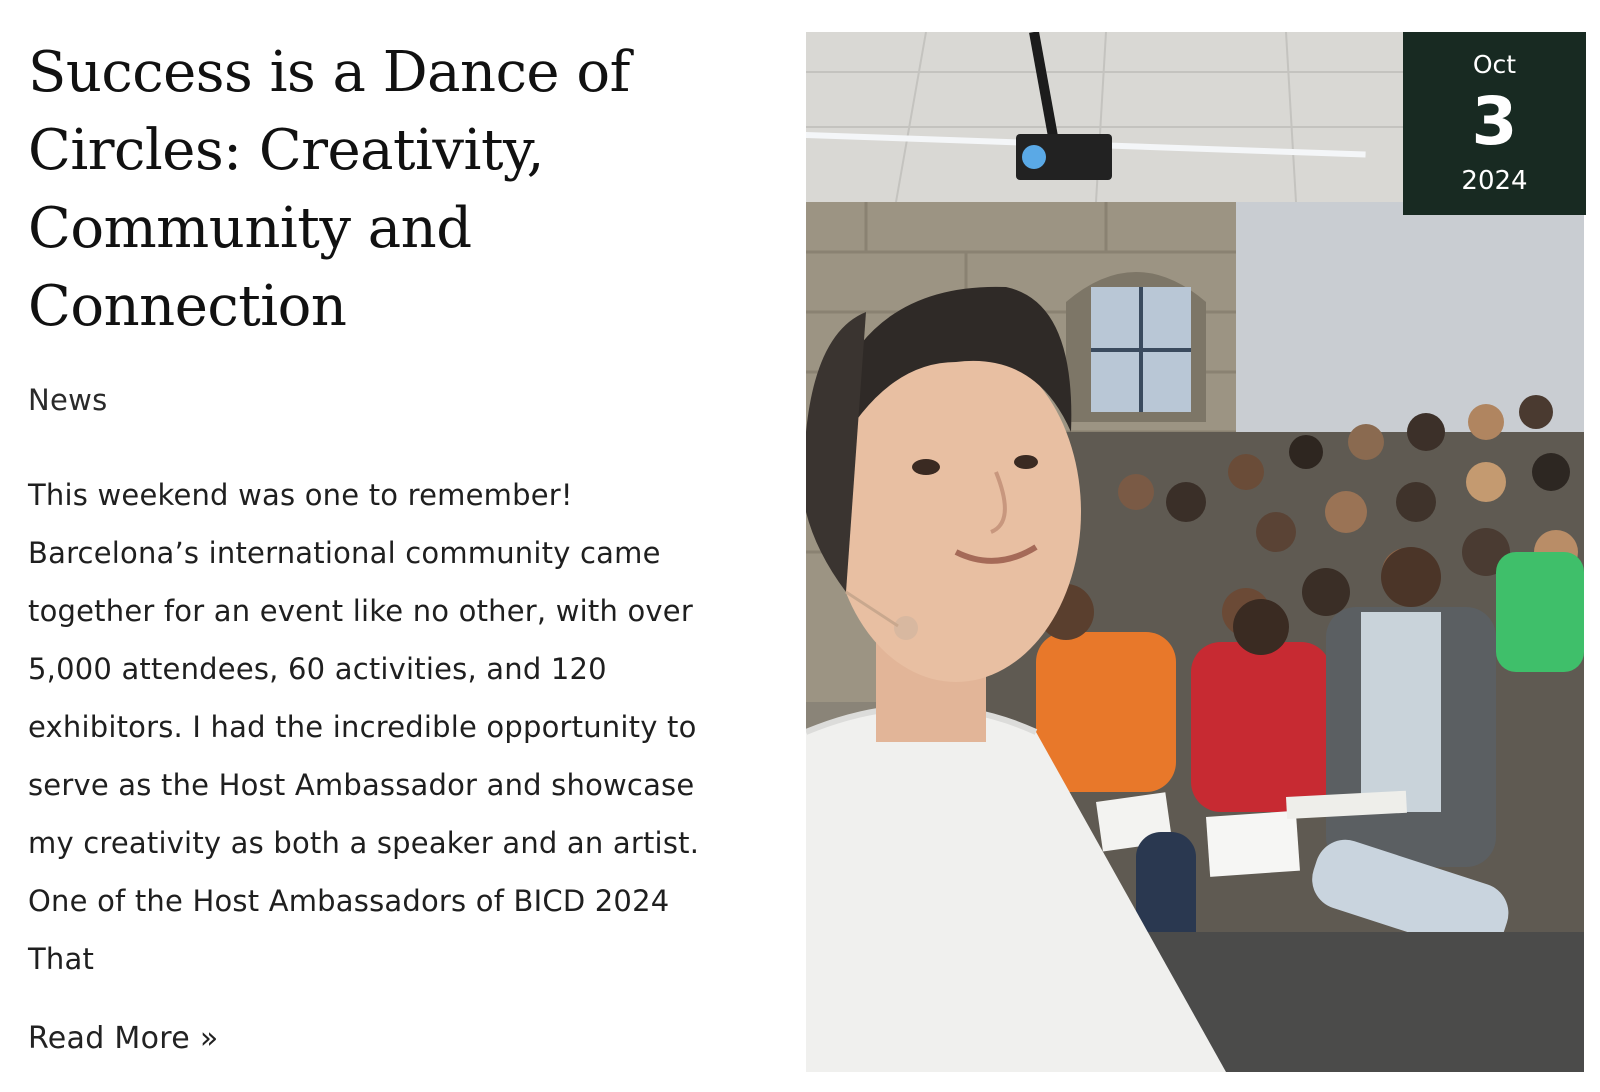 The height and width of the screenshot is (1092, 1600). What do you see at coordinates (1494, 181) in the screenshot?
I see `date-year: 2024` at bounding box center [1494, 181].